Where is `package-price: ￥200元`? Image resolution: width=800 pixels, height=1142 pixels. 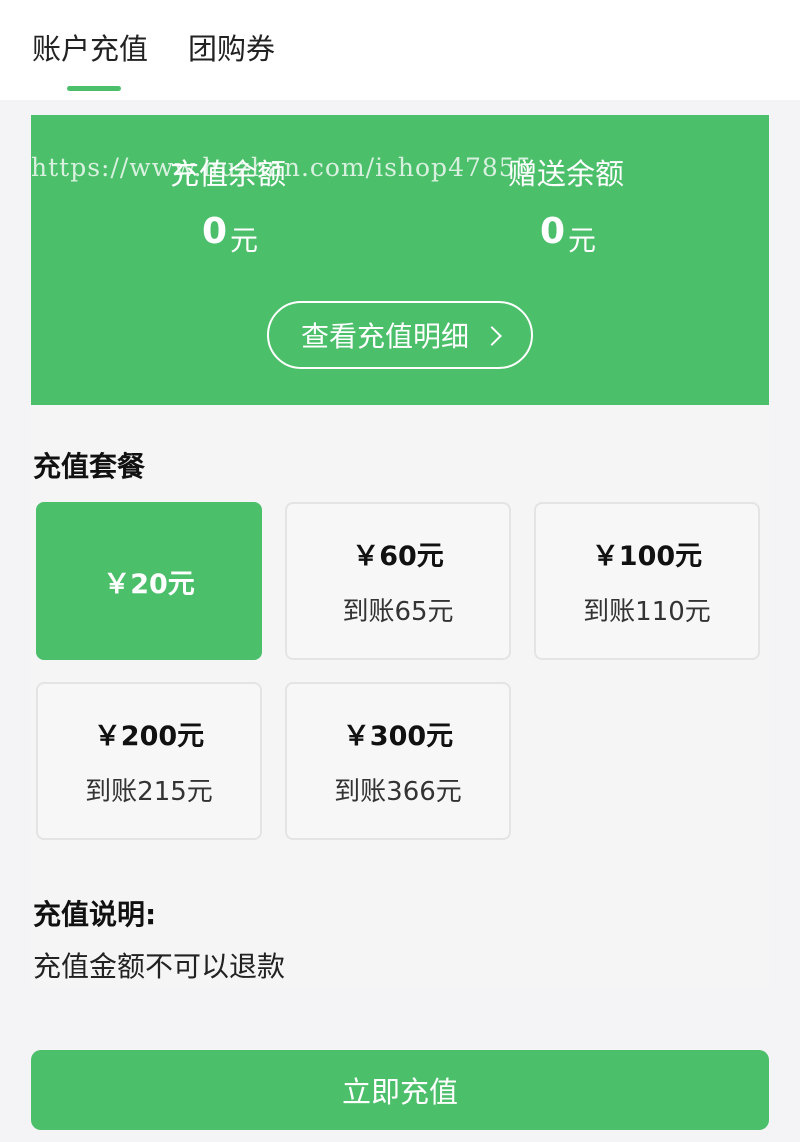 package-price: ￥200元 is located at coordinates (149, 736).